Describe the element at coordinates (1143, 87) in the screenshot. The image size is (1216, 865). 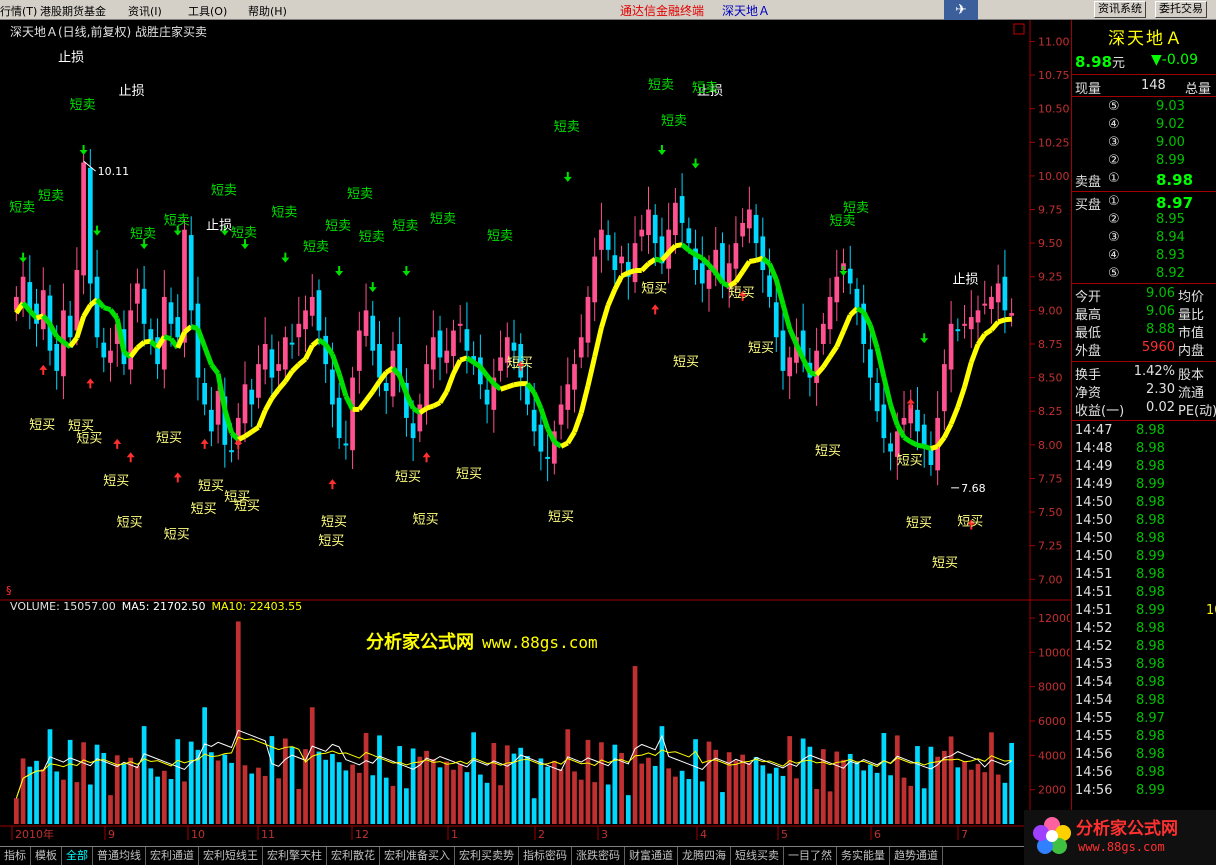
I see `now-volume-row: 现量 148 总量` at that location.